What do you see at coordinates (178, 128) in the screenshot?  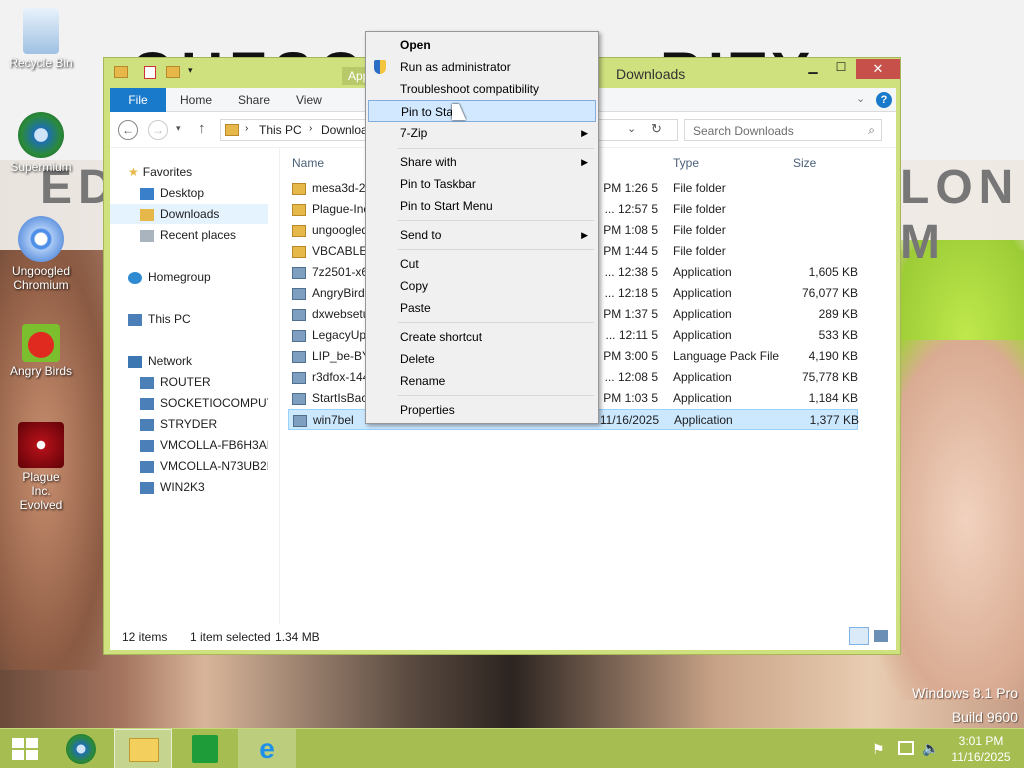 I see `recent-locations-icon: ▾` at bounding box center [178, 128].